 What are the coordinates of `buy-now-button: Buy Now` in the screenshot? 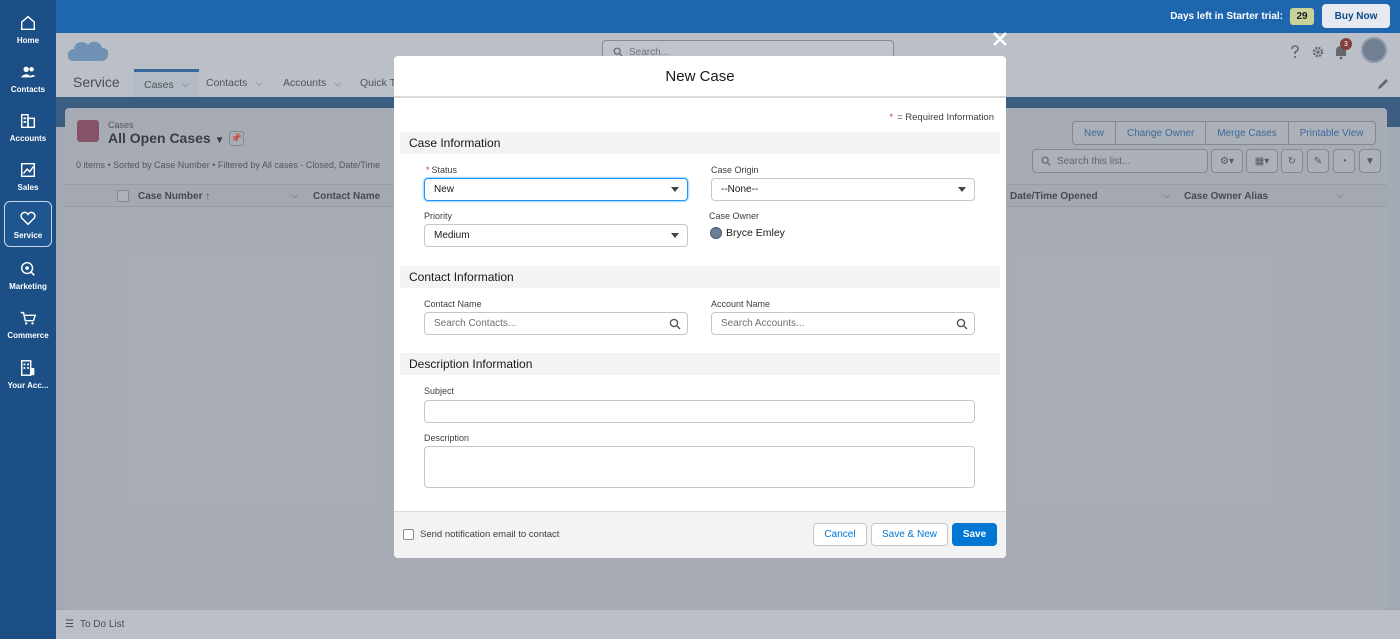 It's located at (1356, 16).